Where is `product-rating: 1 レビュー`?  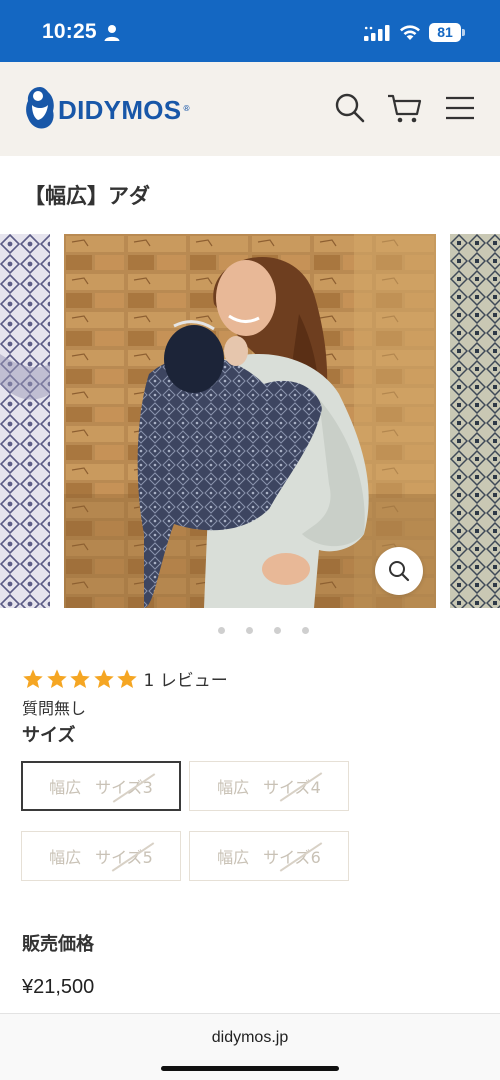
product-rating: 1 レビュー is located at coordinates (125, 678).